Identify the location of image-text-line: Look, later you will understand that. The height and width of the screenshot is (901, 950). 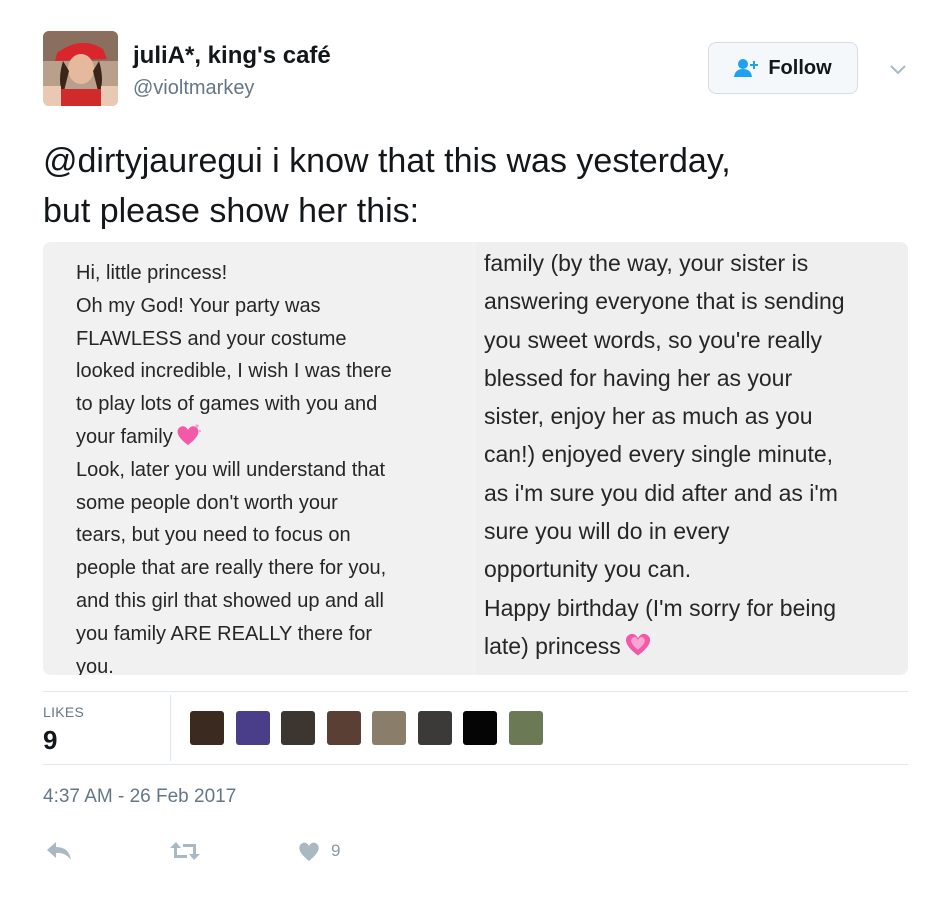
(231, 469).